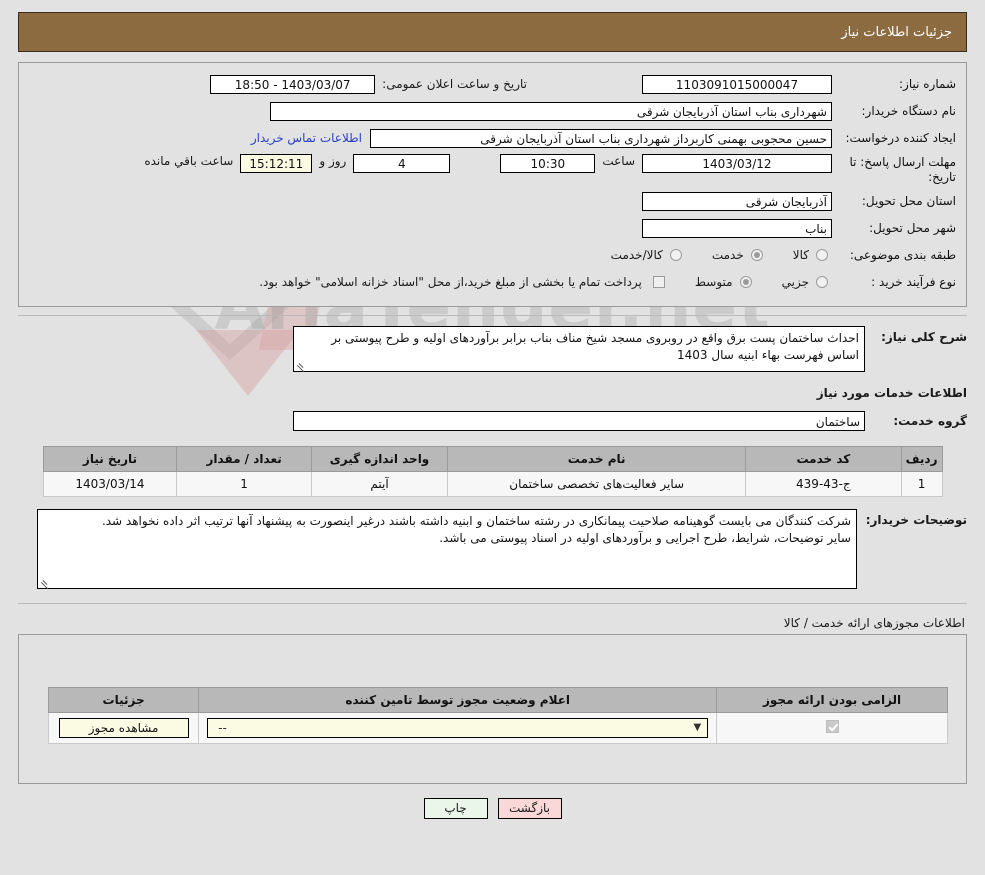 Image resolution: width=985 pixels, height=875 pixels. I want to click on permit-status-value: --, so click(222, 728).